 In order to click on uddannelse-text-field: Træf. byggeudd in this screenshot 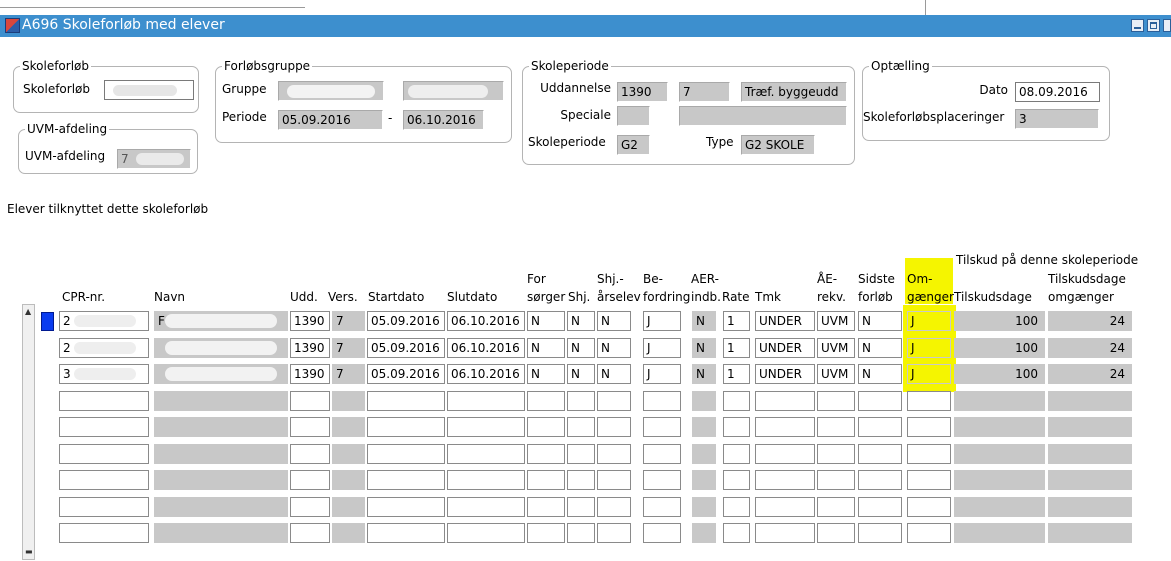, I will do `click(794, 92)`.